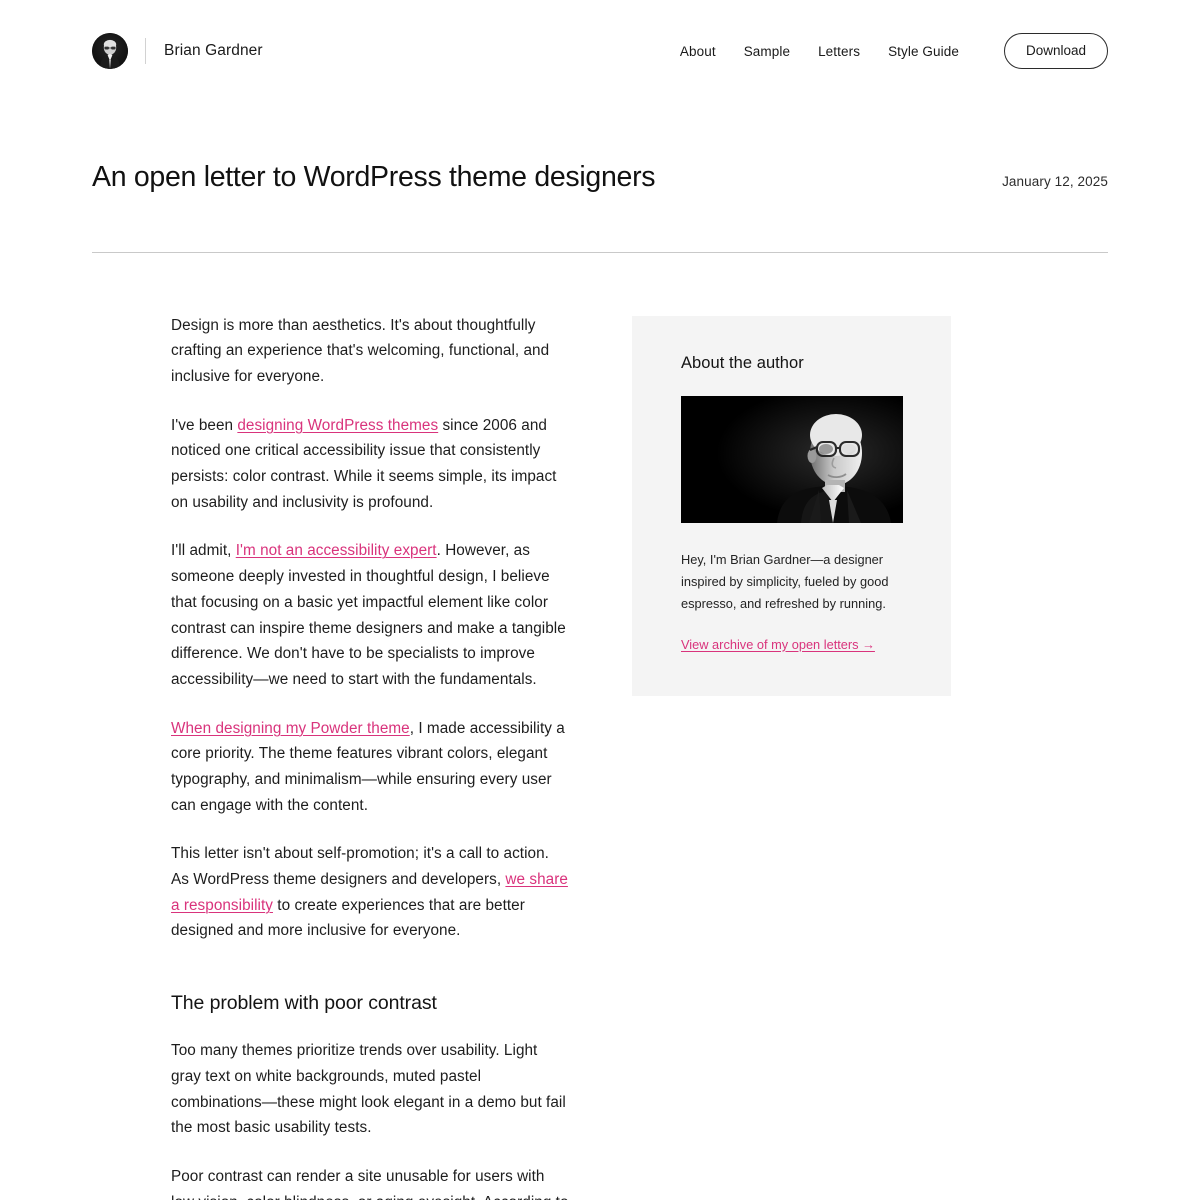  Describe the element at coordinates (337, 425) in the screenshot. I see `link-designing-wordpress-themes: designing WordPress themes` at that location.